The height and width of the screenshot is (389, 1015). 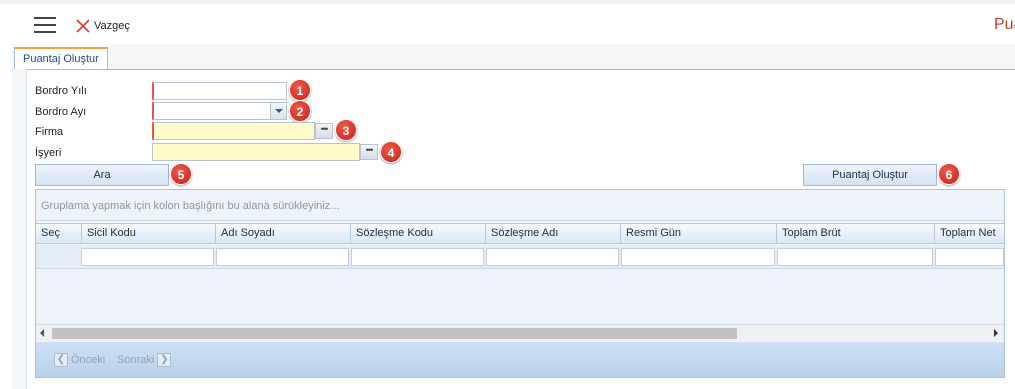 I want to click on column-header-sozlesme-kodu: Sözleşme Kodu, so click(x=418, y=233).